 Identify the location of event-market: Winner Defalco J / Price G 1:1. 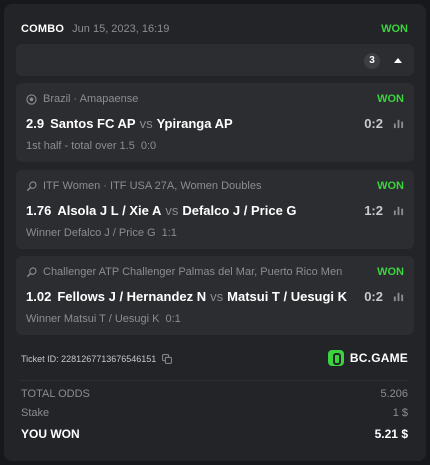
(101, 233).